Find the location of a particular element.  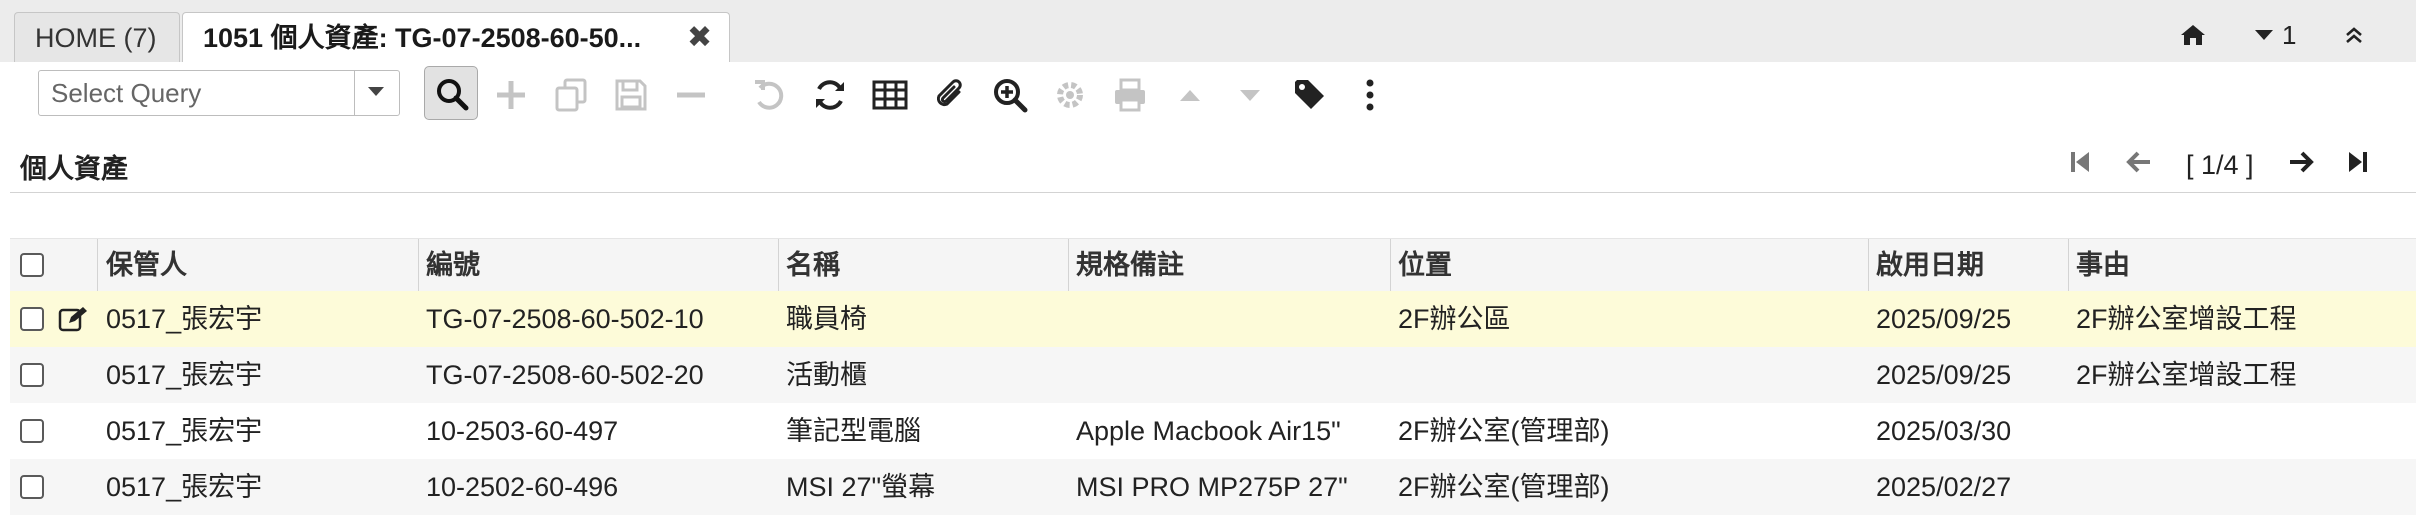

attachment-icon is located at coordinates (949, 93).